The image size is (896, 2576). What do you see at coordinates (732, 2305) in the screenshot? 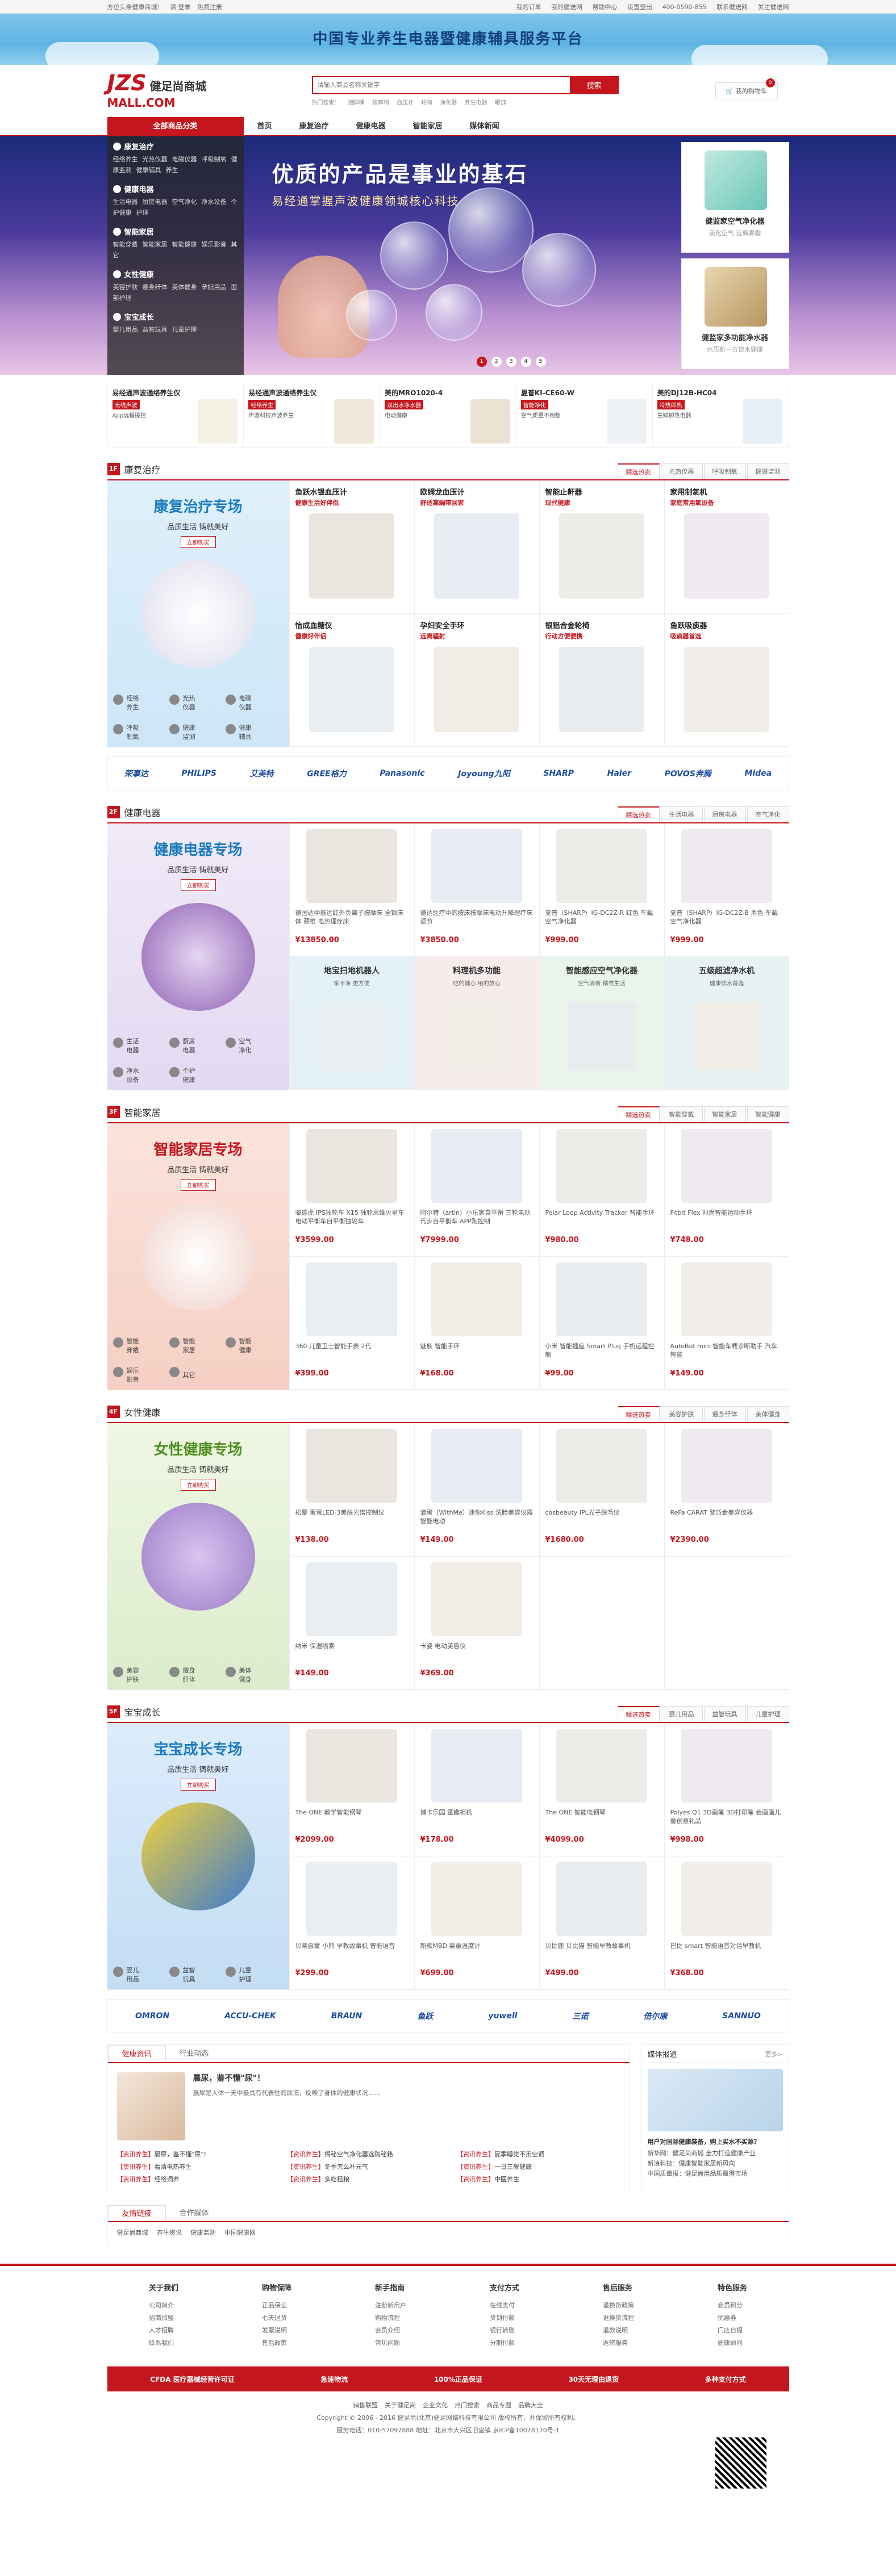
I see `footer-link: 会员积分` at bounding box center [732, 2305].